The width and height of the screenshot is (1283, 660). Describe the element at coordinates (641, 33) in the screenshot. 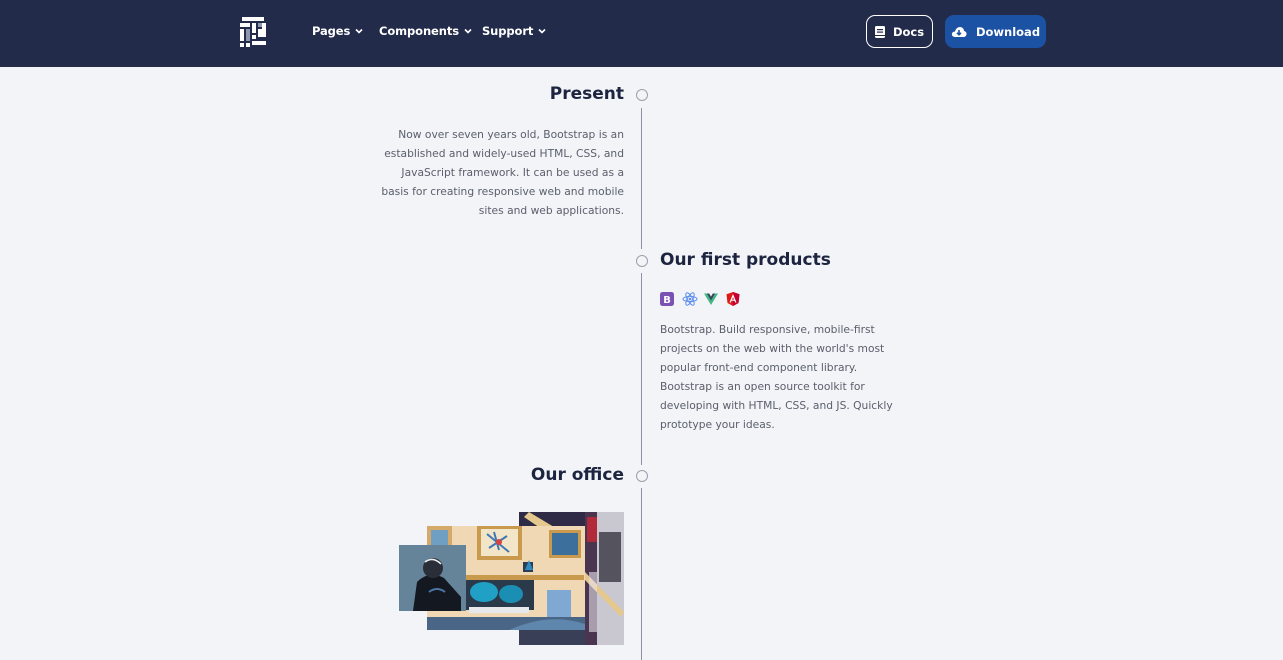

I see `navbar: Pages Components Support Docs Download` at that location.